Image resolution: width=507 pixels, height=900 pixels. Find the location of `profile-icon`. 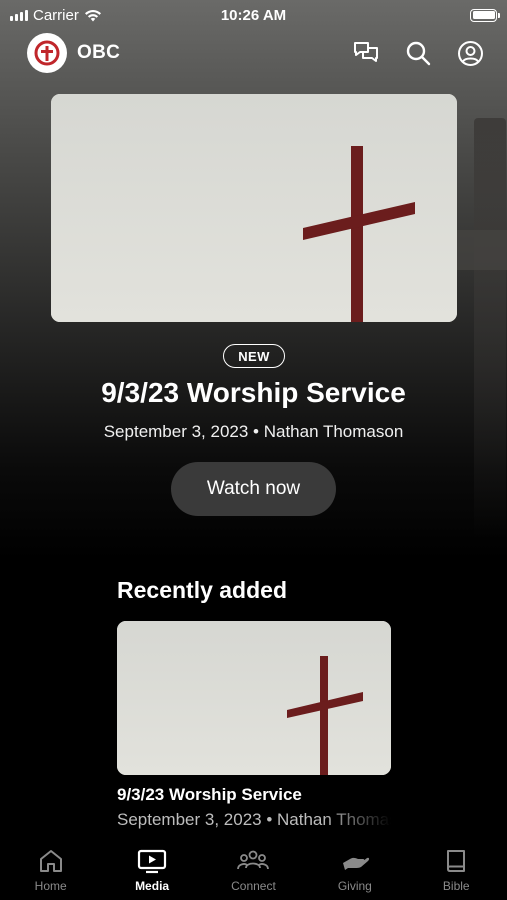

profile-icon is located at coordinates (470, 53).